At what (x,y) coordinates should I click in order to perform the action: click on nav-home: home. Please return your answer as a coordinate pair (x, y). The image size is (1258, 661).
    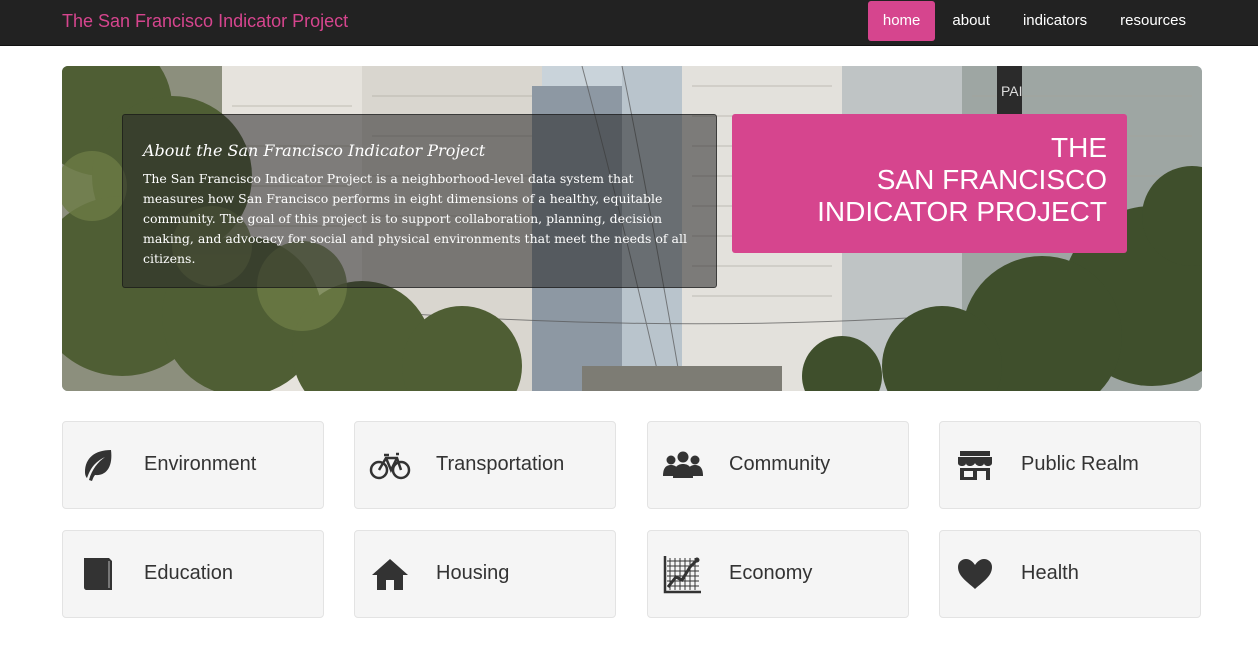
    Looking at the image, I should click on (901, 21).